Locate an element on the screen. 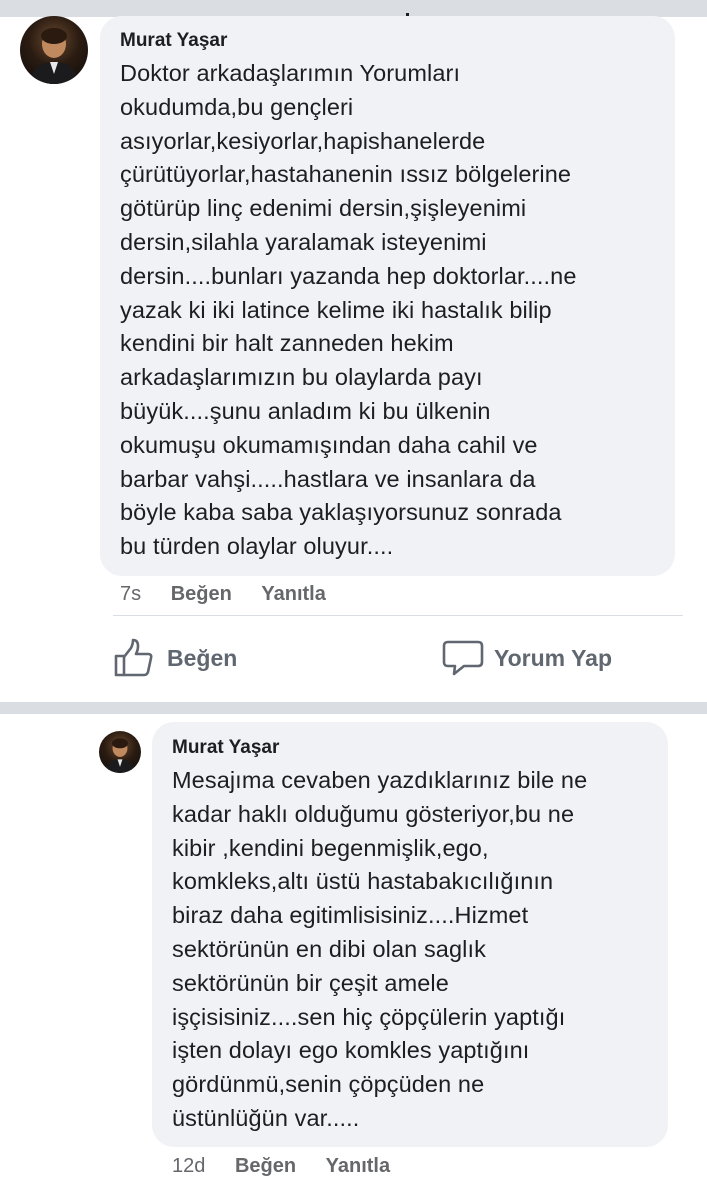 This screenshot has height=1200, width=707. comment-meta: 7s Beğen Yanıtla is located at coordinates (223, 594).